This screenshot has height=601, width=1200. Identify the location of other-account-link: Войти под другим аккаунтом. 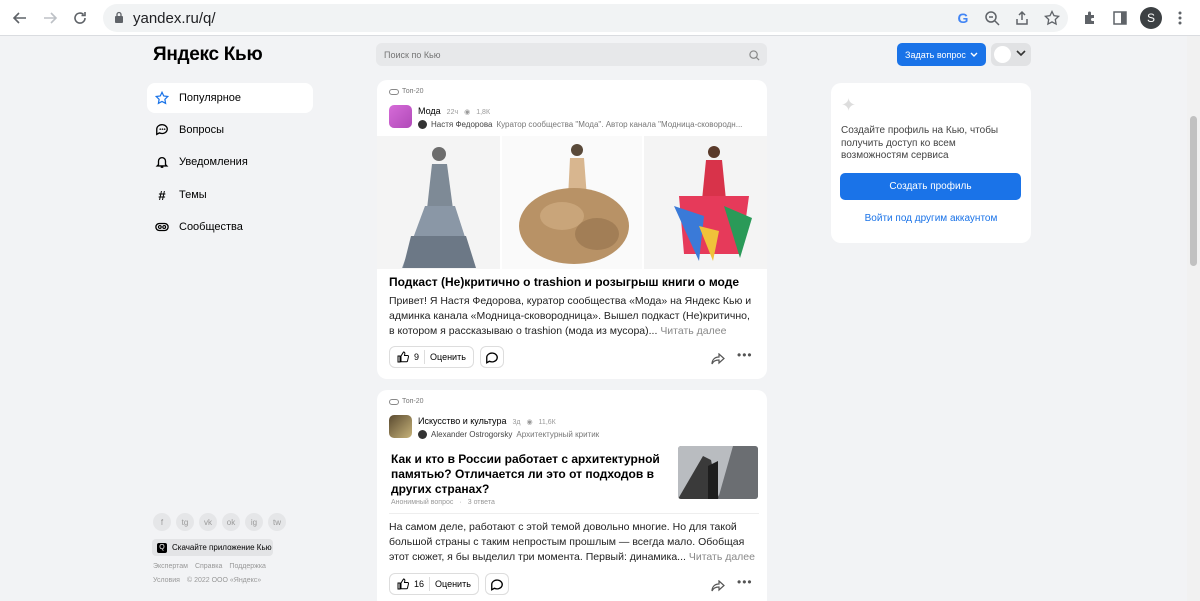
(931, 218).